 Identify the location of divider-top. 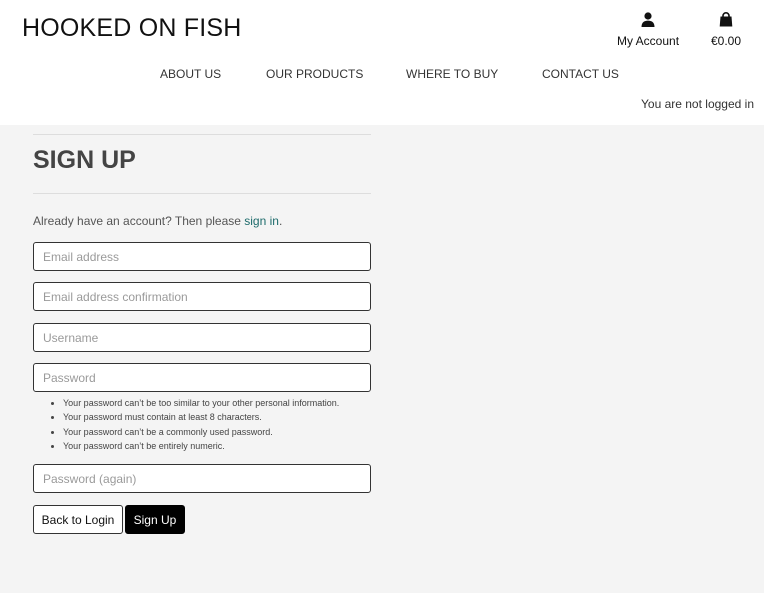
(202, 134).